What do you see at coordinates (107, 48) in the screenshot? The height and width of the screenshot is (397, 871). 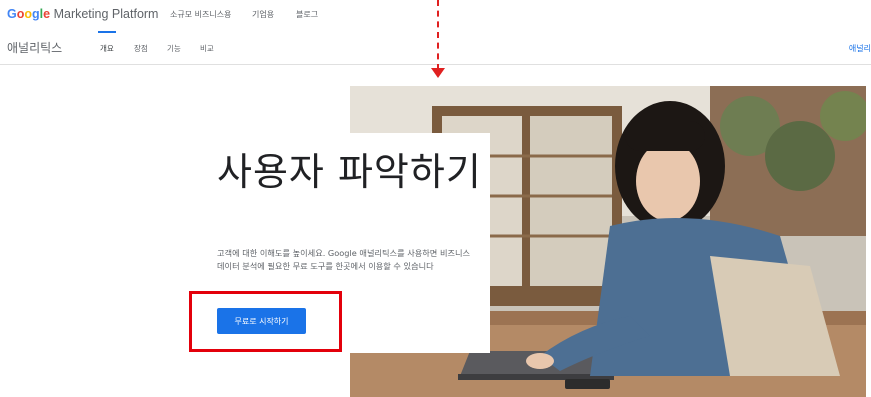 I see `tab-overview: 개요` at bounding box center [107, 48].